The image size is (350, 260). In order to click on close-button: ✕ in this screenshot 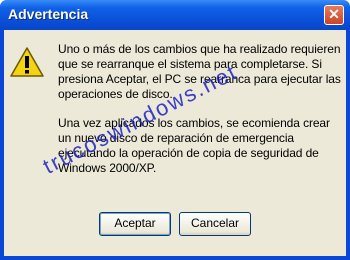, I will do `click(334, 15)`.